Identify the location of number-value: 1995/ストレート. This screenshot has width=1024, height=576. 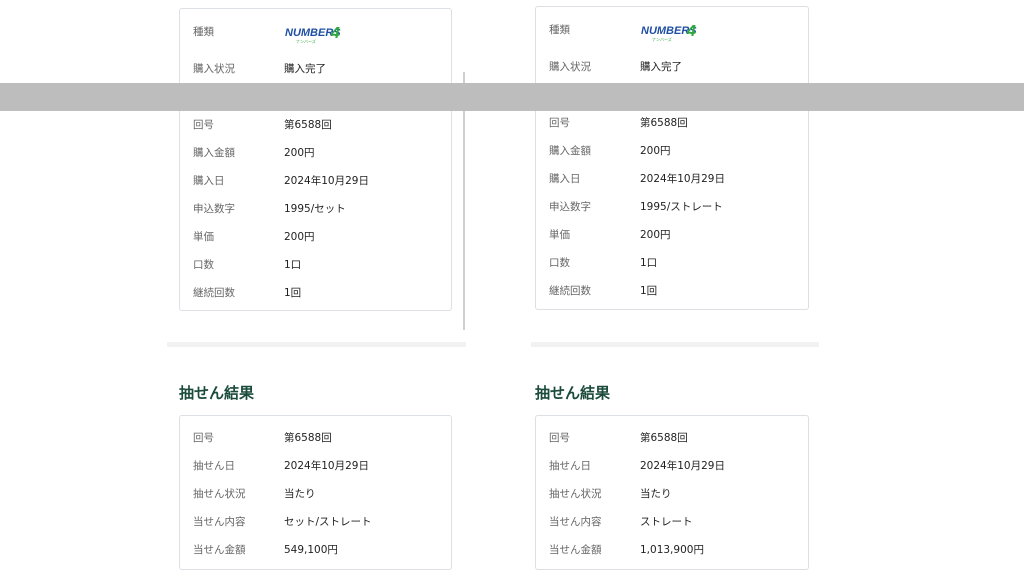
(681, 207).